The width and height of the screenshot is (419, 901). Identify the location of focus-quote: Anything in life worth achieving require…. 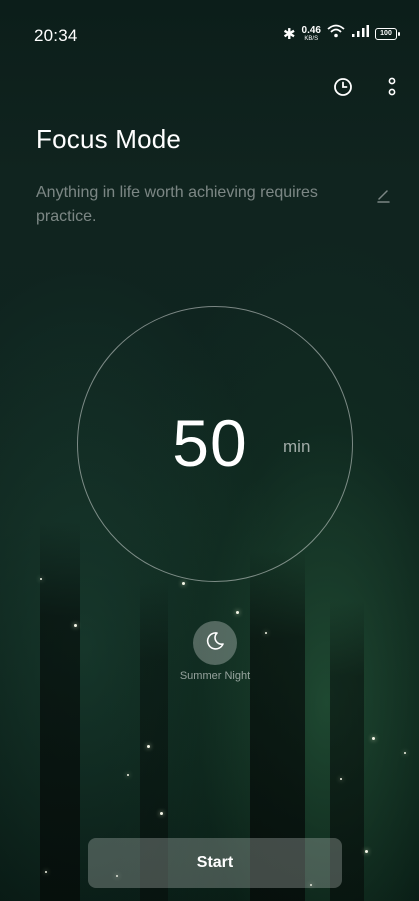
(177, 204).